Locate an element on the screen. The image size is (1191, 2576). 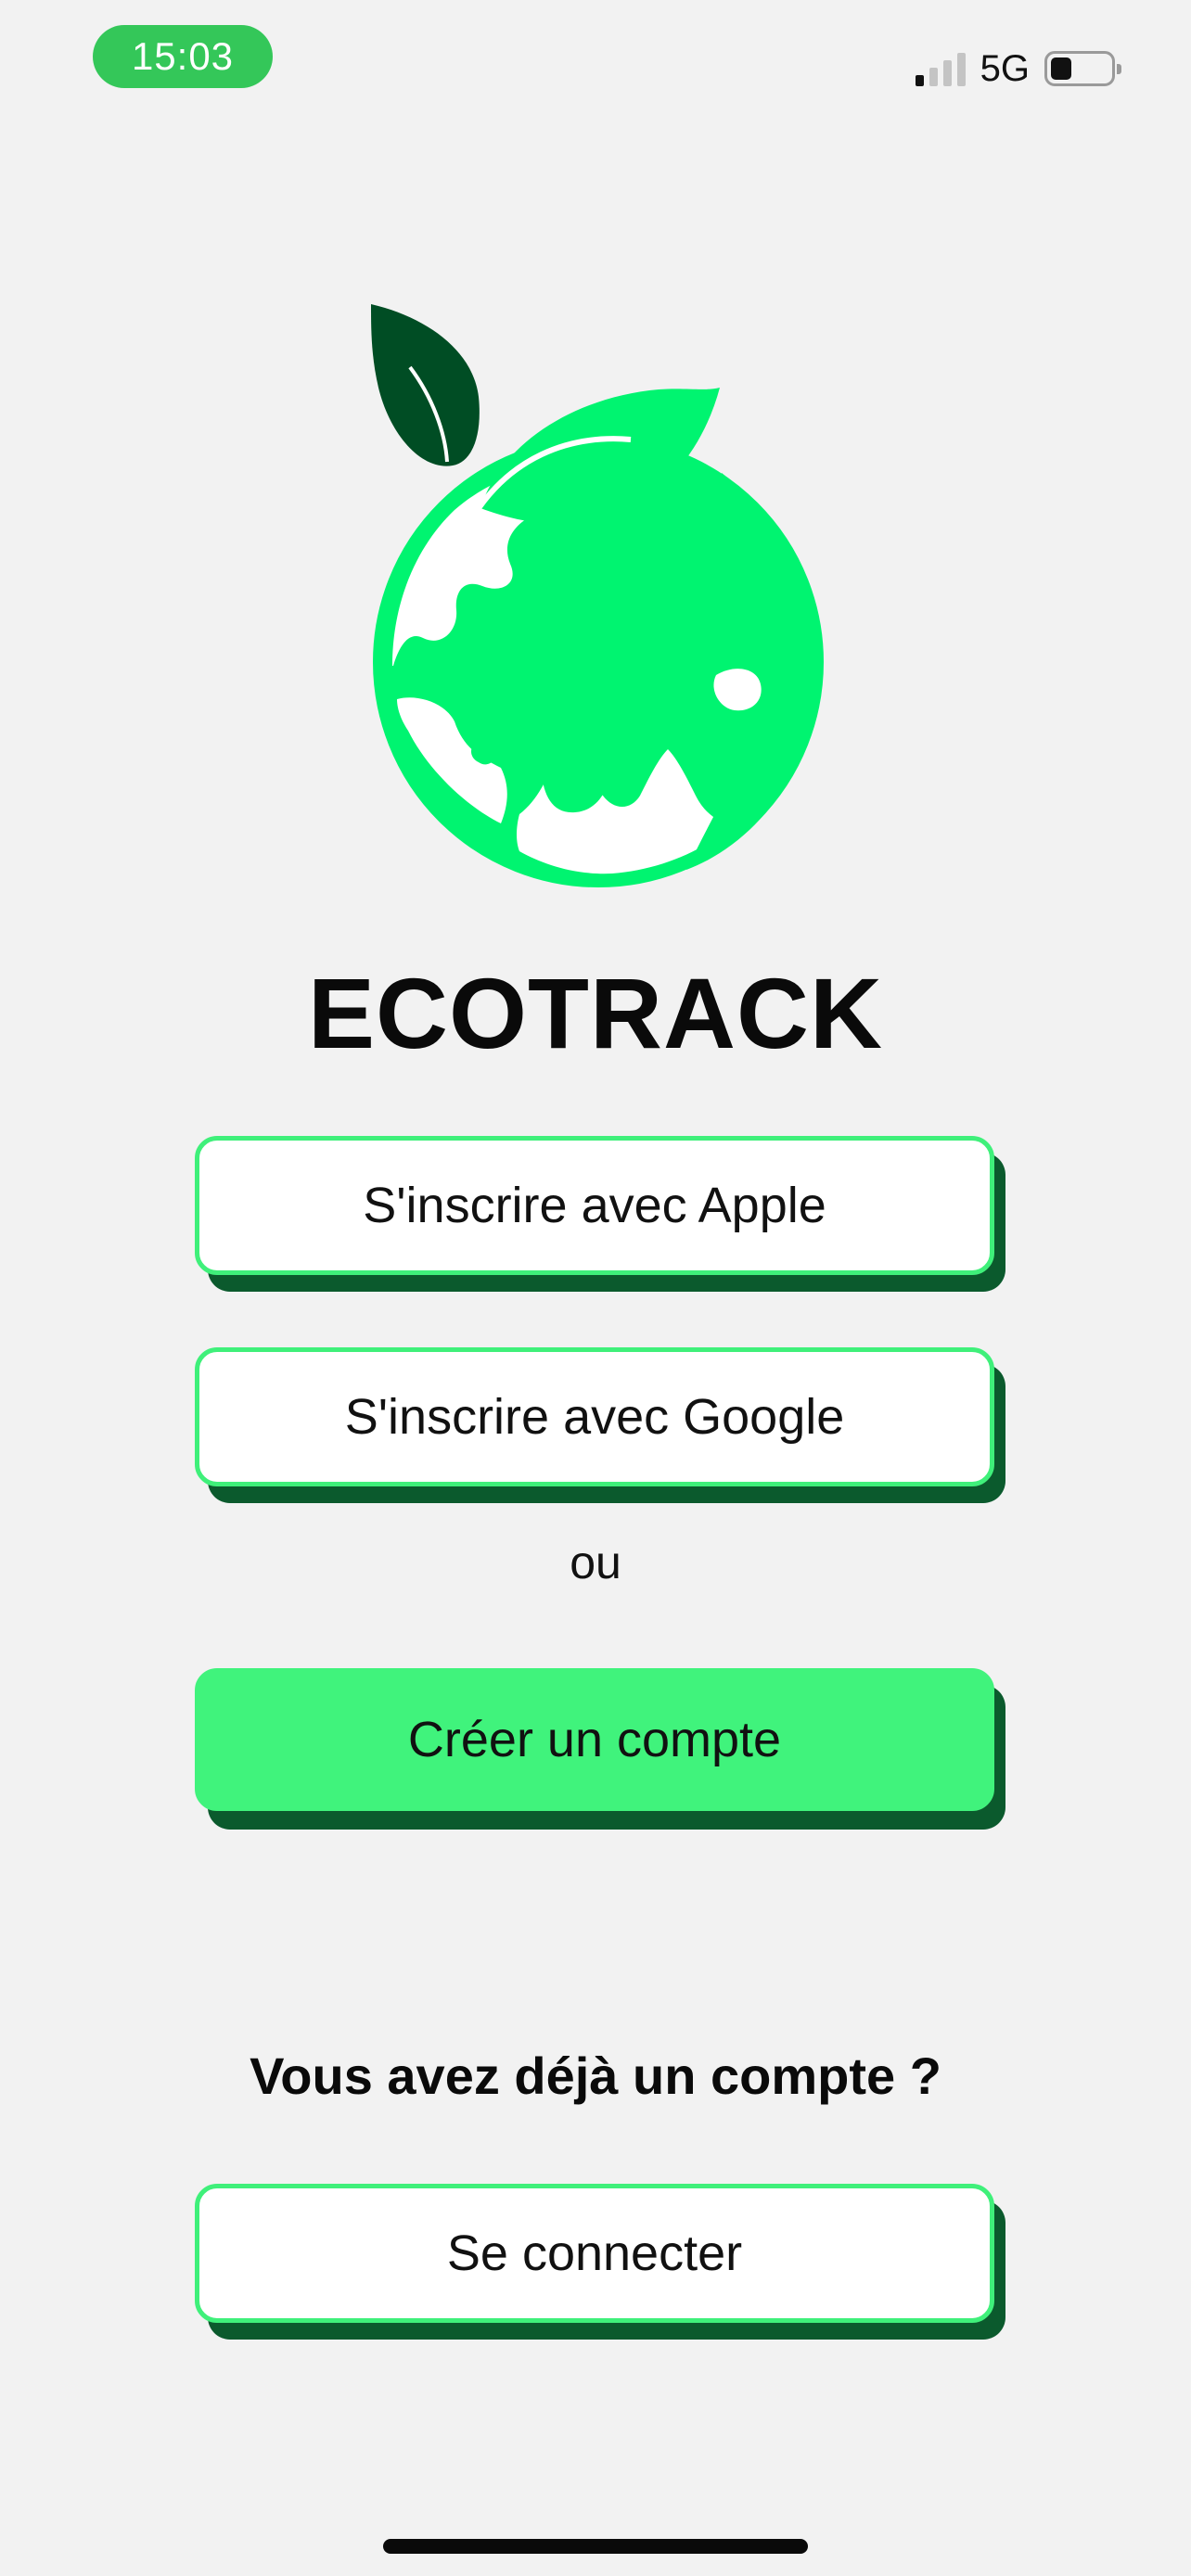
app-title: ECOTRACK is located at coordinates (595, 1013).